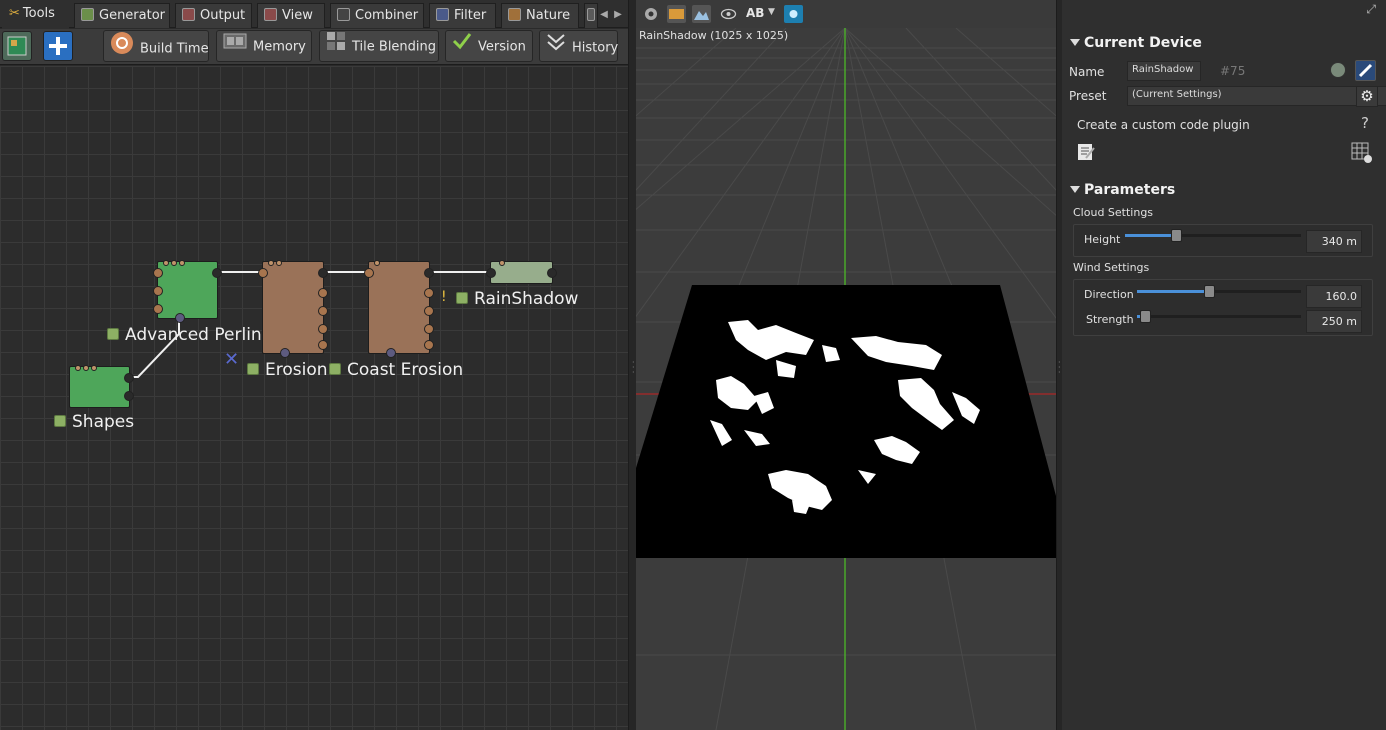  Describe the element at coordinates (489, 46) in the screenshot. I see `version-button: Version` at that location.